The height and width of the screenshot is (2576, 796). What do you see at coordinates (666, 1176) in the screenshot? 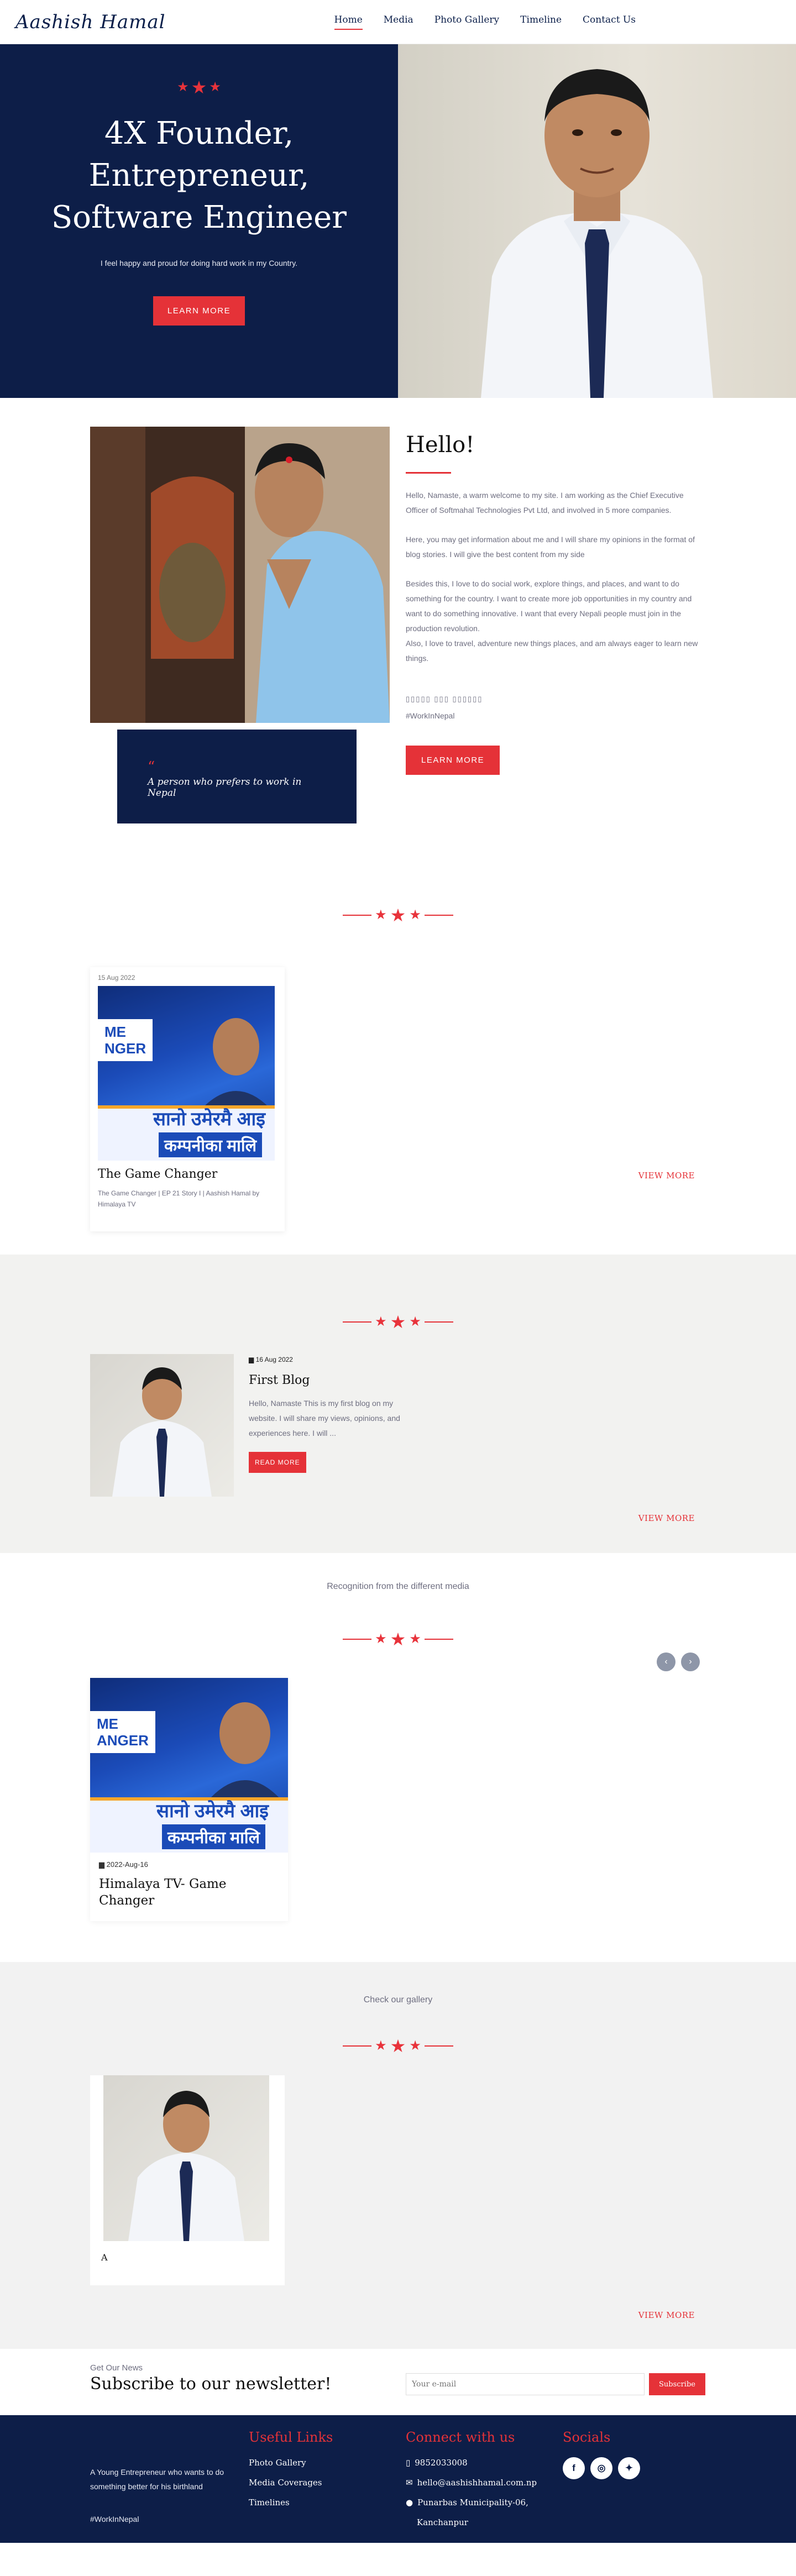
I see `media-view-more-link: VIEW MORE` at bounding box center [666, 1176].